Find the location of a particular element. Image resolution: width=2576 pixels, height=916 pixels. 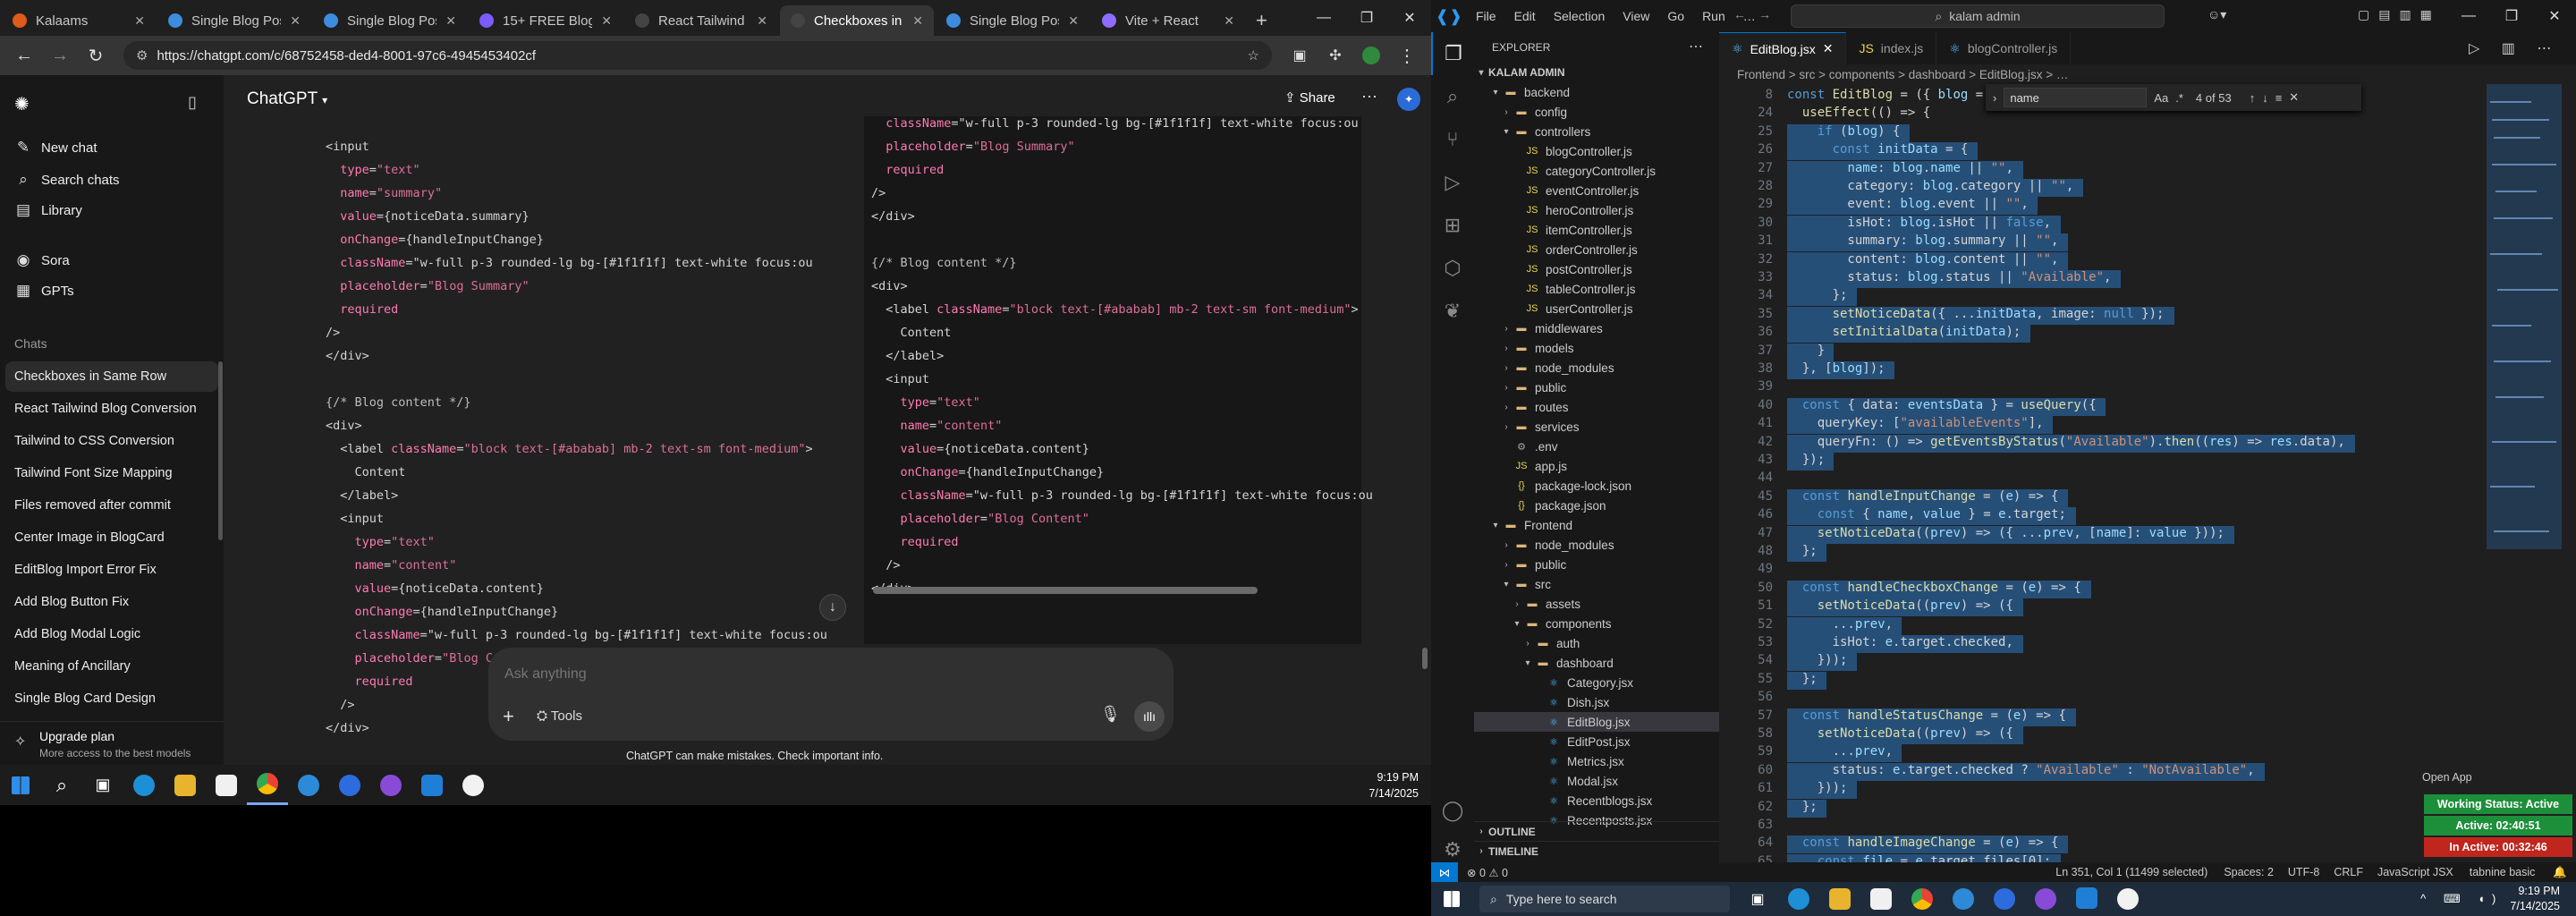

profile-avatar is located at coordinates (1371, 55).